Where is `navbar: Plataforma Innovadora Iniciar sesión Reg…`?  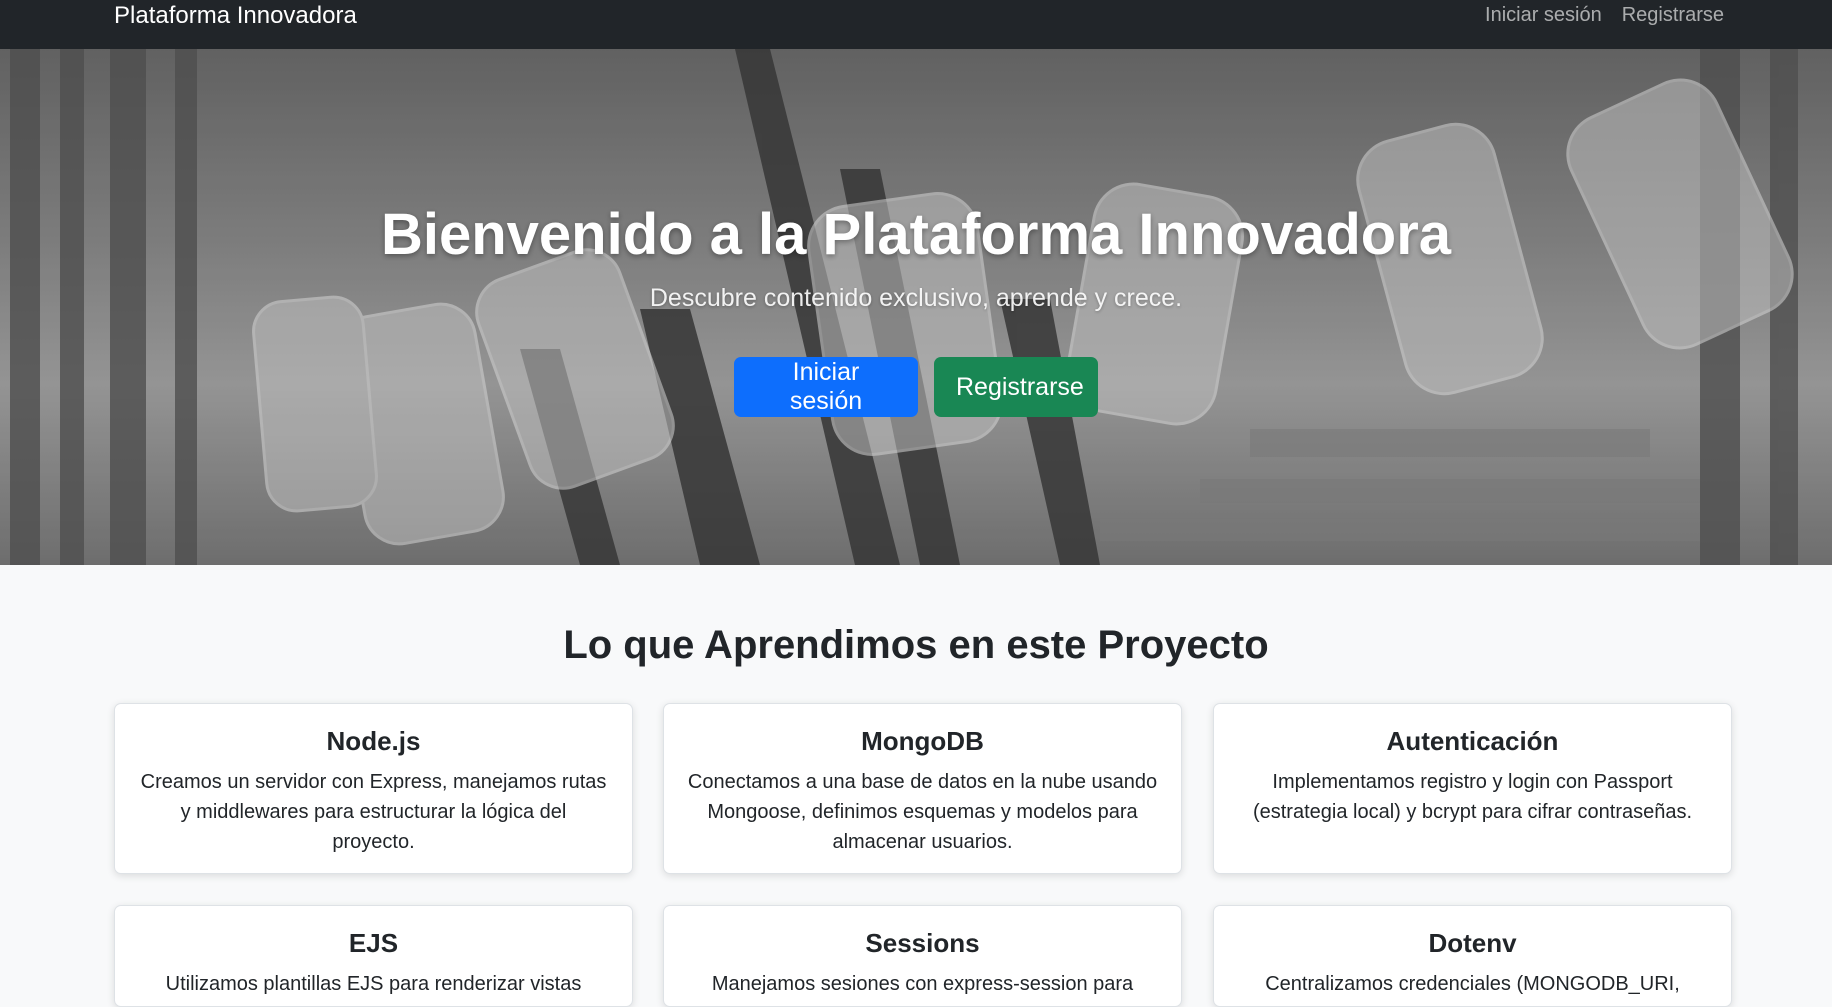
navbar: Plataforma Innovadora Iniciar sesión Reg… is located at coordinates (916, 24).